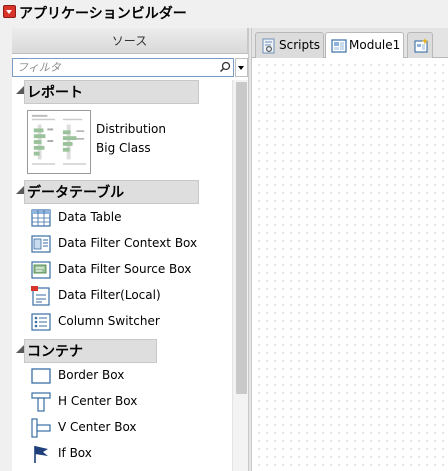  What do you see at coordinates (109, 295) in the screenshot?
I see `item-label: Data Filter(Local)` at bounding box center [109, 295].